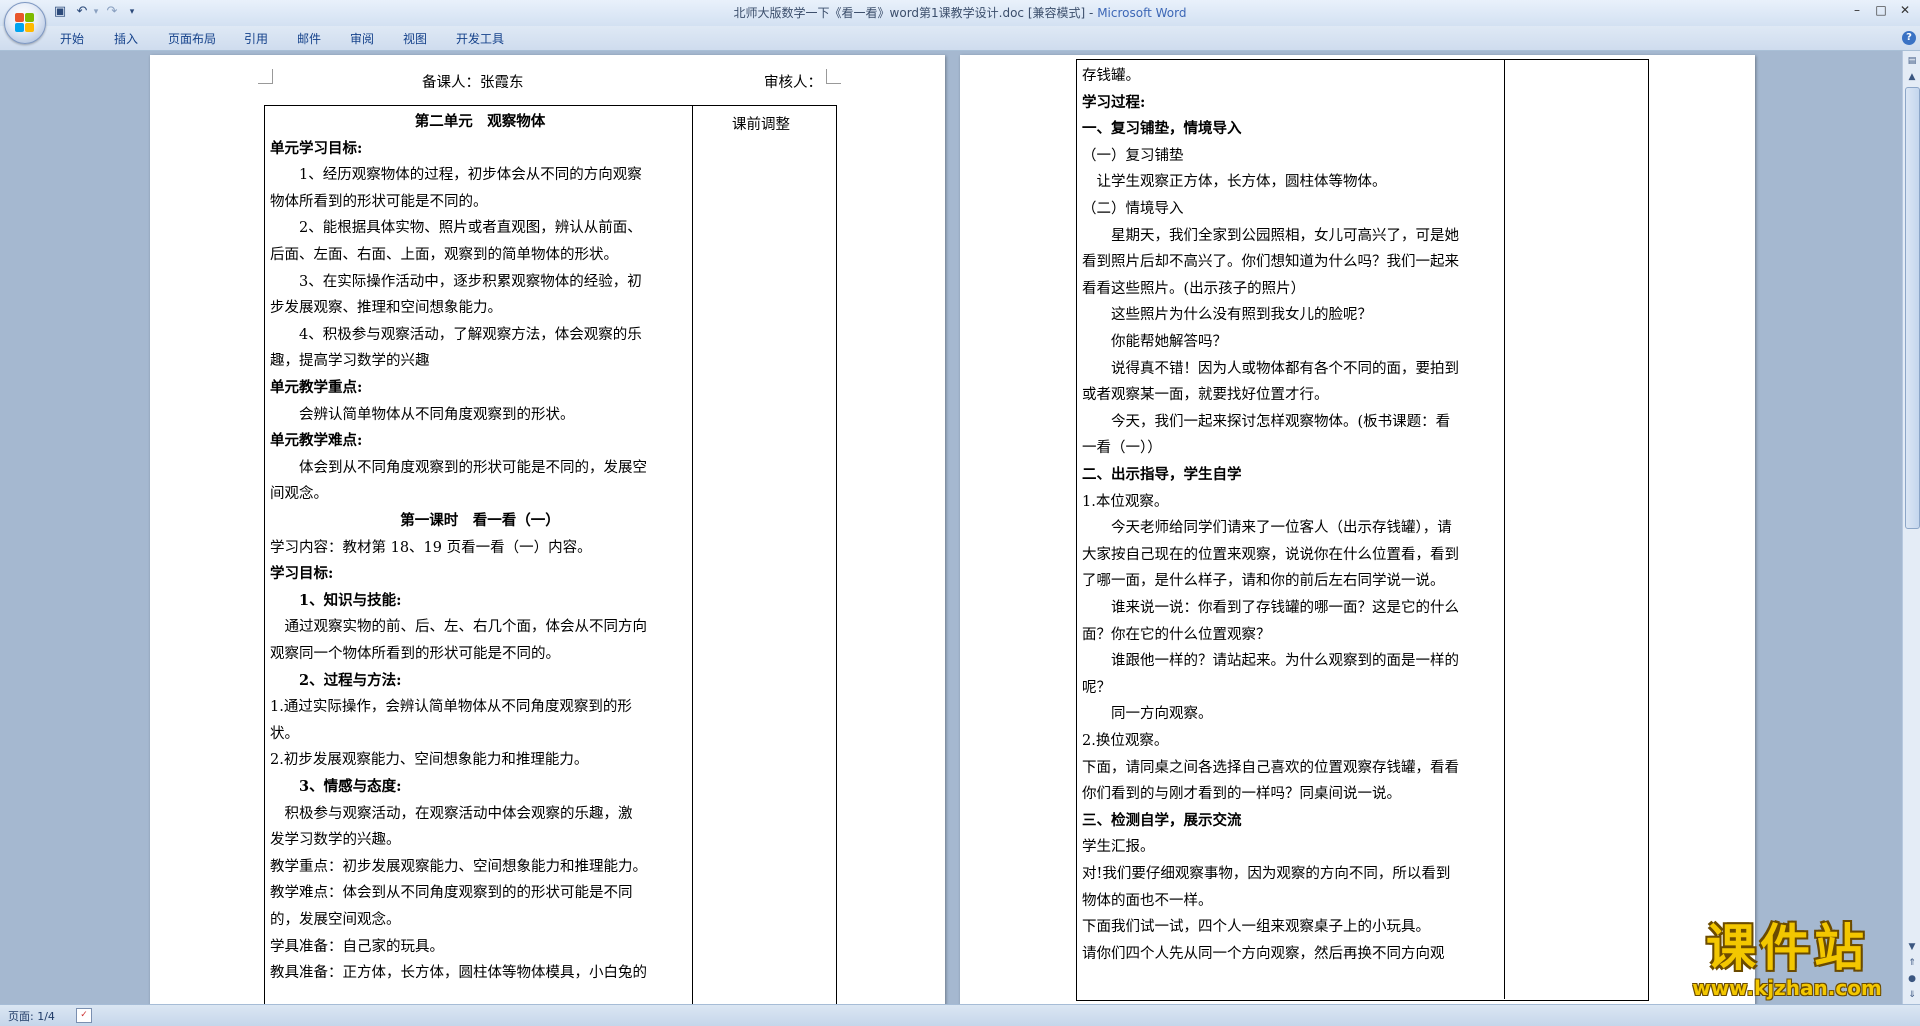 The width and height of the screenshot is (1920, 1026). I want to click on text-line: 下面我们试一试，四个人一组来观察桌子上的小玩具。, so click(1256, 927).